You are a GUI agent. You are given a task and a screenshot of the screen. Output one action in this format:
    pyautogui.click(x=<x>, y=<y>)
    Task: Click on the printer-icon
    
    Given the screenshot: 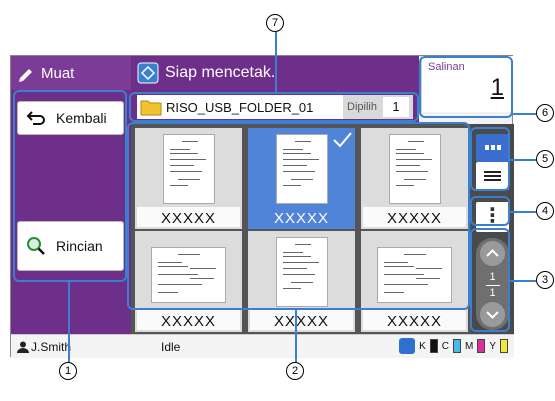 What is the action you would take?
    pyautogui.click(x=148, y=73)
    